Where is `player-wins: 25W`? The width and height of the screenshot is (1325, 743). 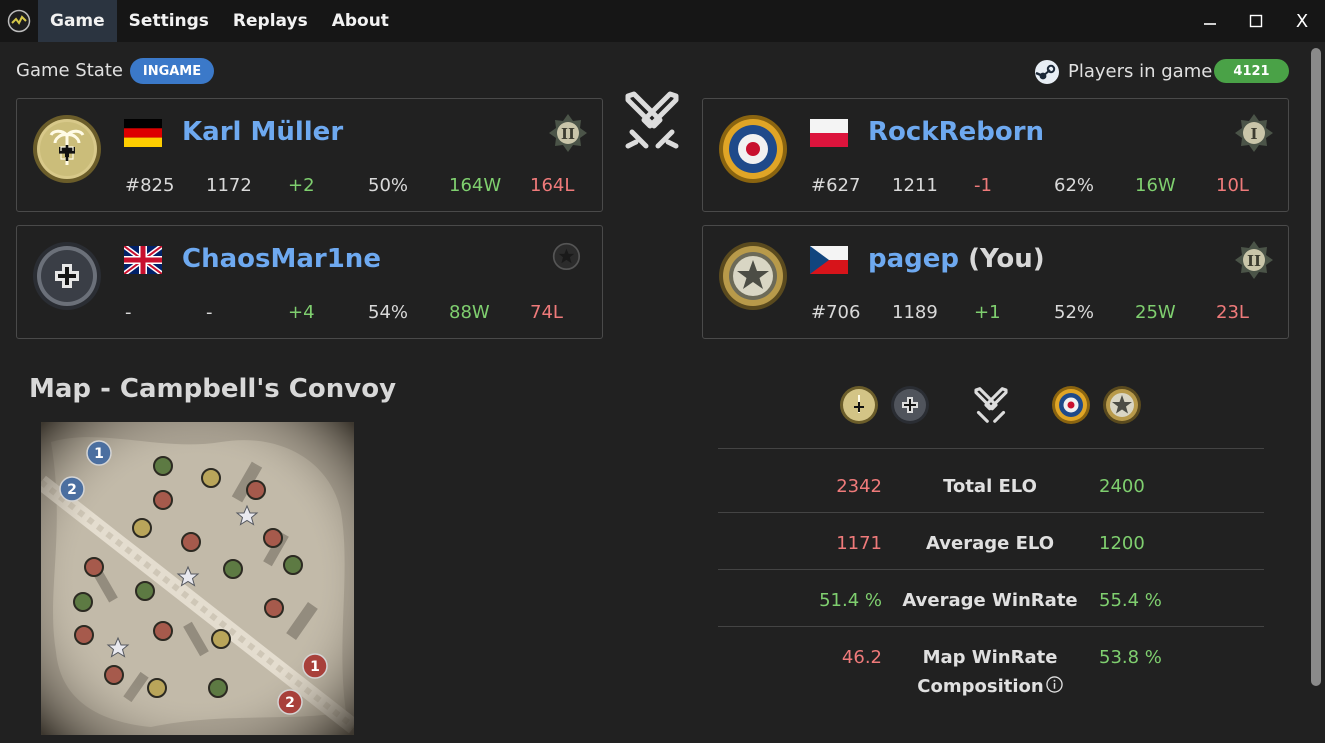 player-wins: 25W is located at coordinates (1155, 312).